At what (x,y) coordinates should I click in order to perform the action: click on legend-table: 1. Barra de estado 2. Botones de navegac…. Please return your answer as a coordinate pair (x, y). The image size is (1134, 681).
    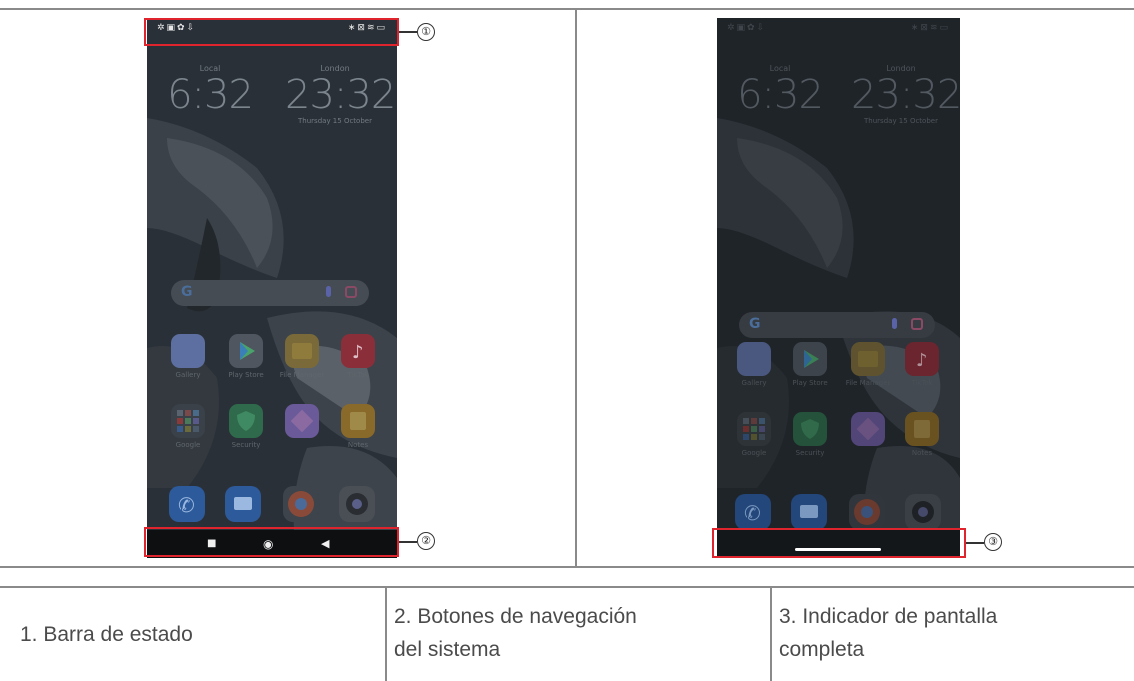
    Looking at the image, I should click on (567, 633).